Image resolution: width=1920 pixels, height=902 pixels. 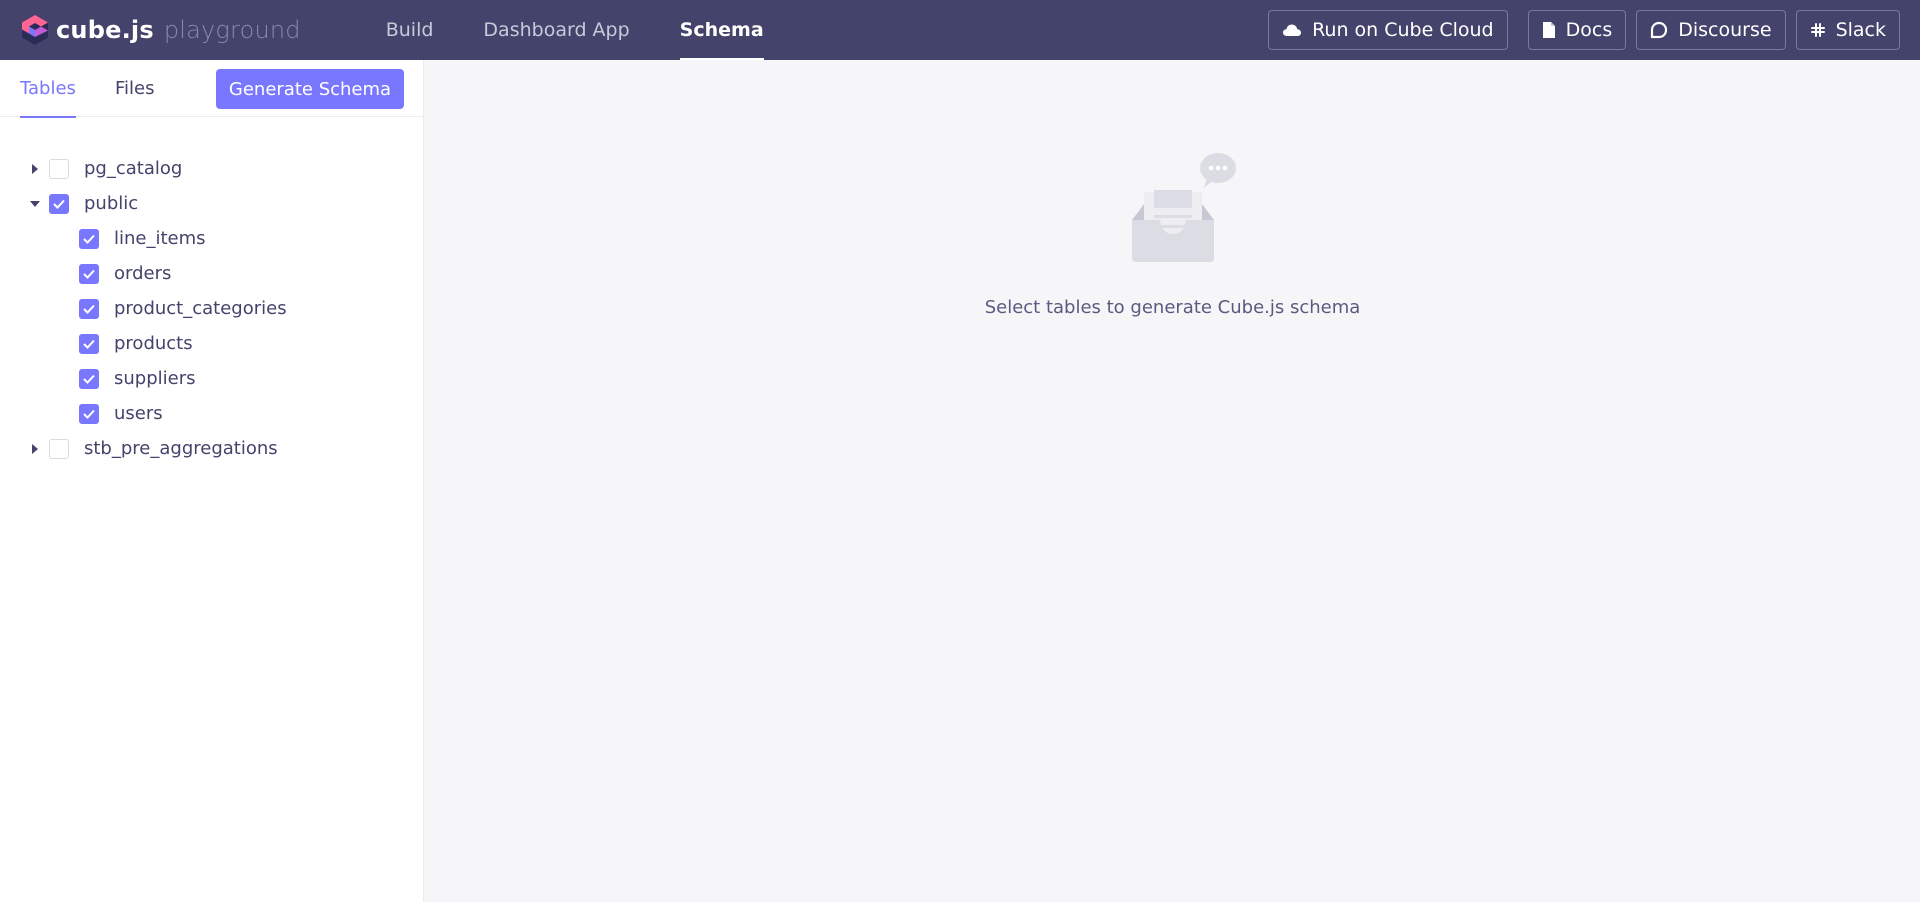 I want to click on slack-button: Slack, so click(x=1847, y=30).